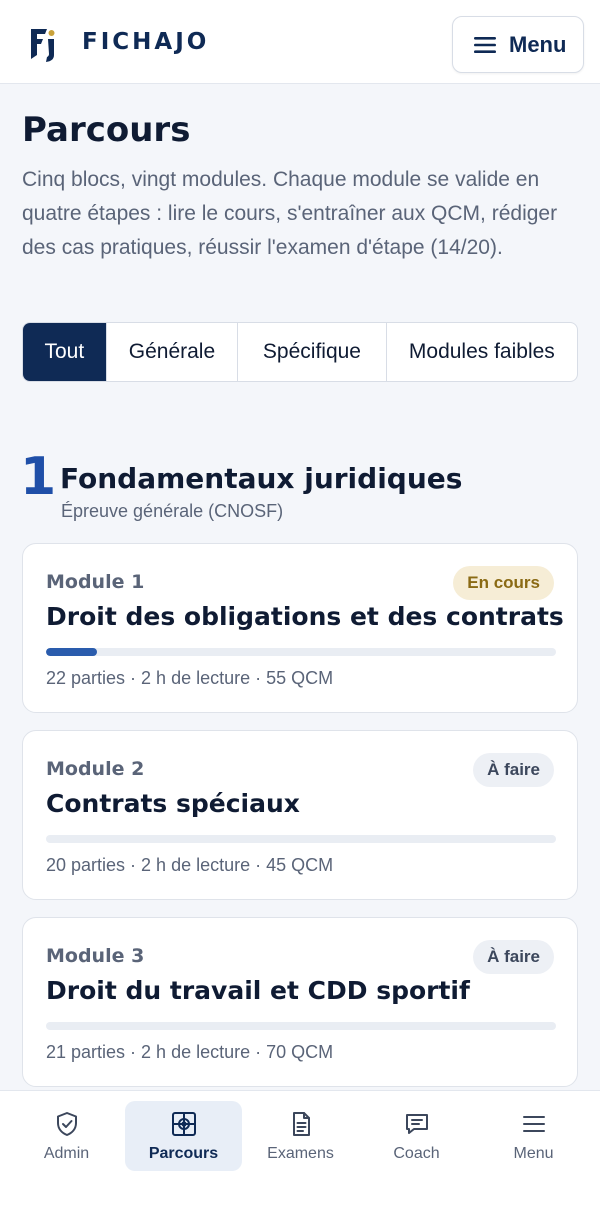 Image resolution: width=600 pixels, height=1225 pixels. What do you see at coordinates (533, 1136) in the screenshot?
I see `nav-item-menu: Menu` at bounding box center [533, 1136].